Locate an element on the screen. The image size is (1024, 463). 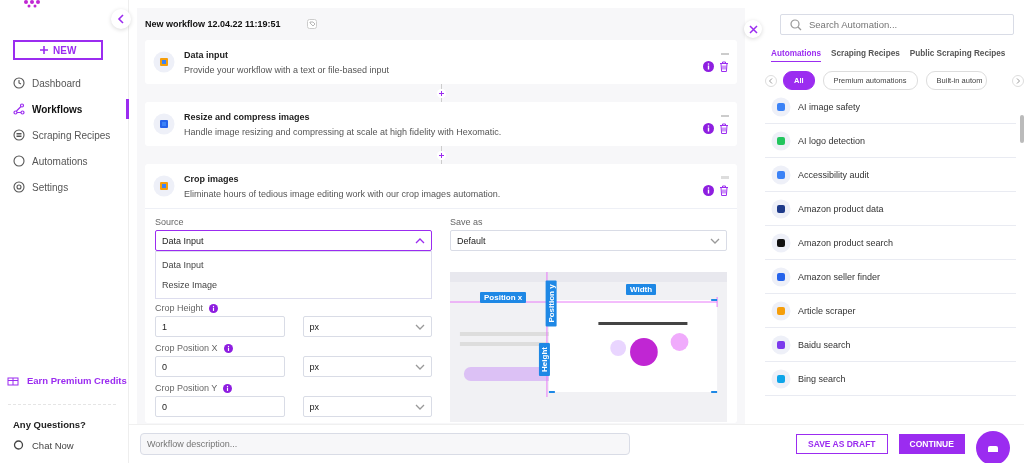
field-label: Crop Height is located at coordinates (179, 308).